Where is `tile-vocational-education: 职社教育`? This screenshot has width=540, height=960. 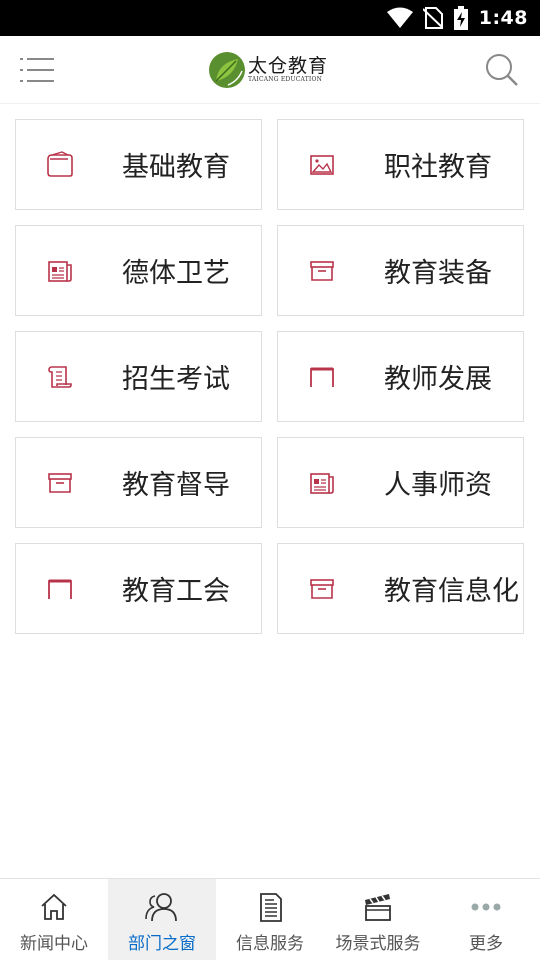
tile-vocational-education: 职社教育 is located at coordinates (400, 164).